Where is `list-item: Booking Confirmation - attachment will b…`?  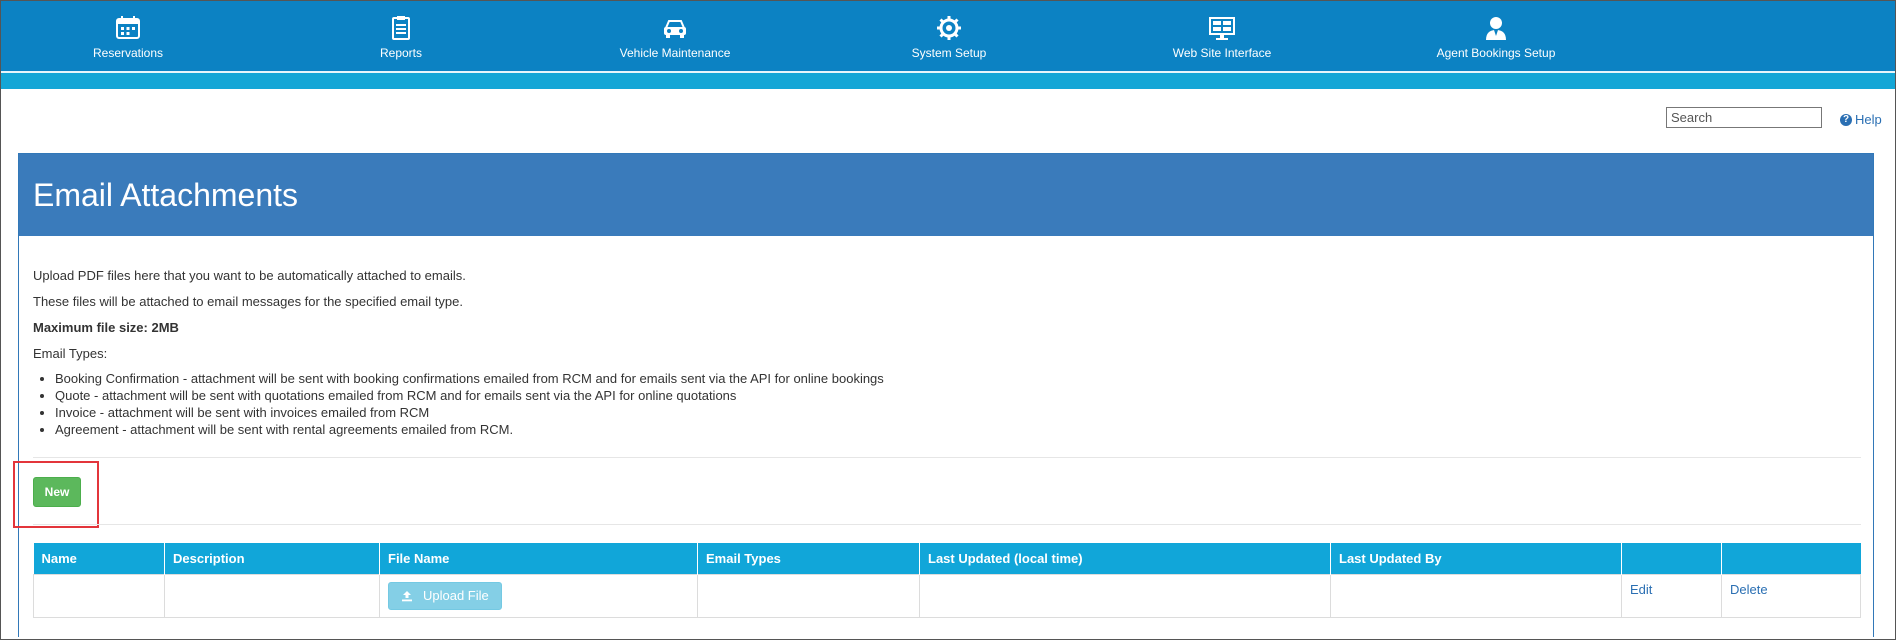
list-item: Booking Confirmation - attachment will b… is located at coordinates (469, 378).